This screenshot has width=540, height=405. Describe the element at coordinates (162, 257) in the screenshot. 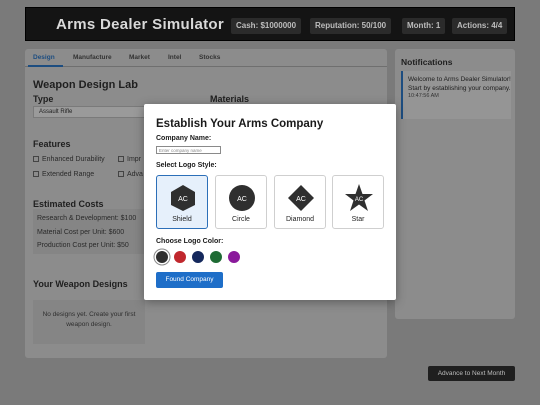

I see `color-swatch-dark-gray` at that location.